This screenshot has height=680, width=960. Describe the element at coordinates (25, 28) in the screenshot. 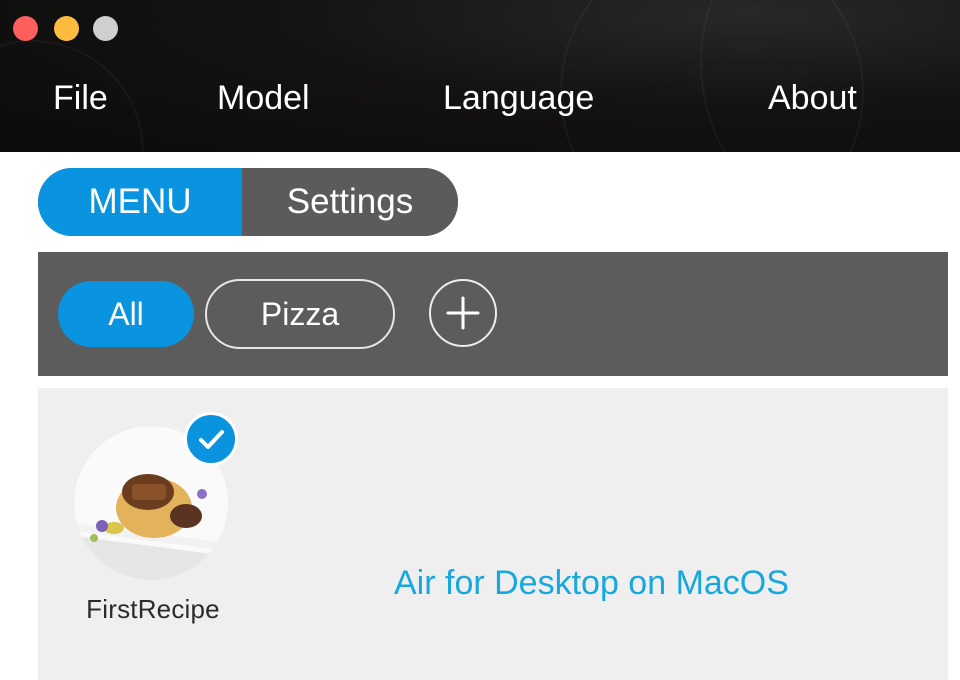

I see `window-close-button` at that location.